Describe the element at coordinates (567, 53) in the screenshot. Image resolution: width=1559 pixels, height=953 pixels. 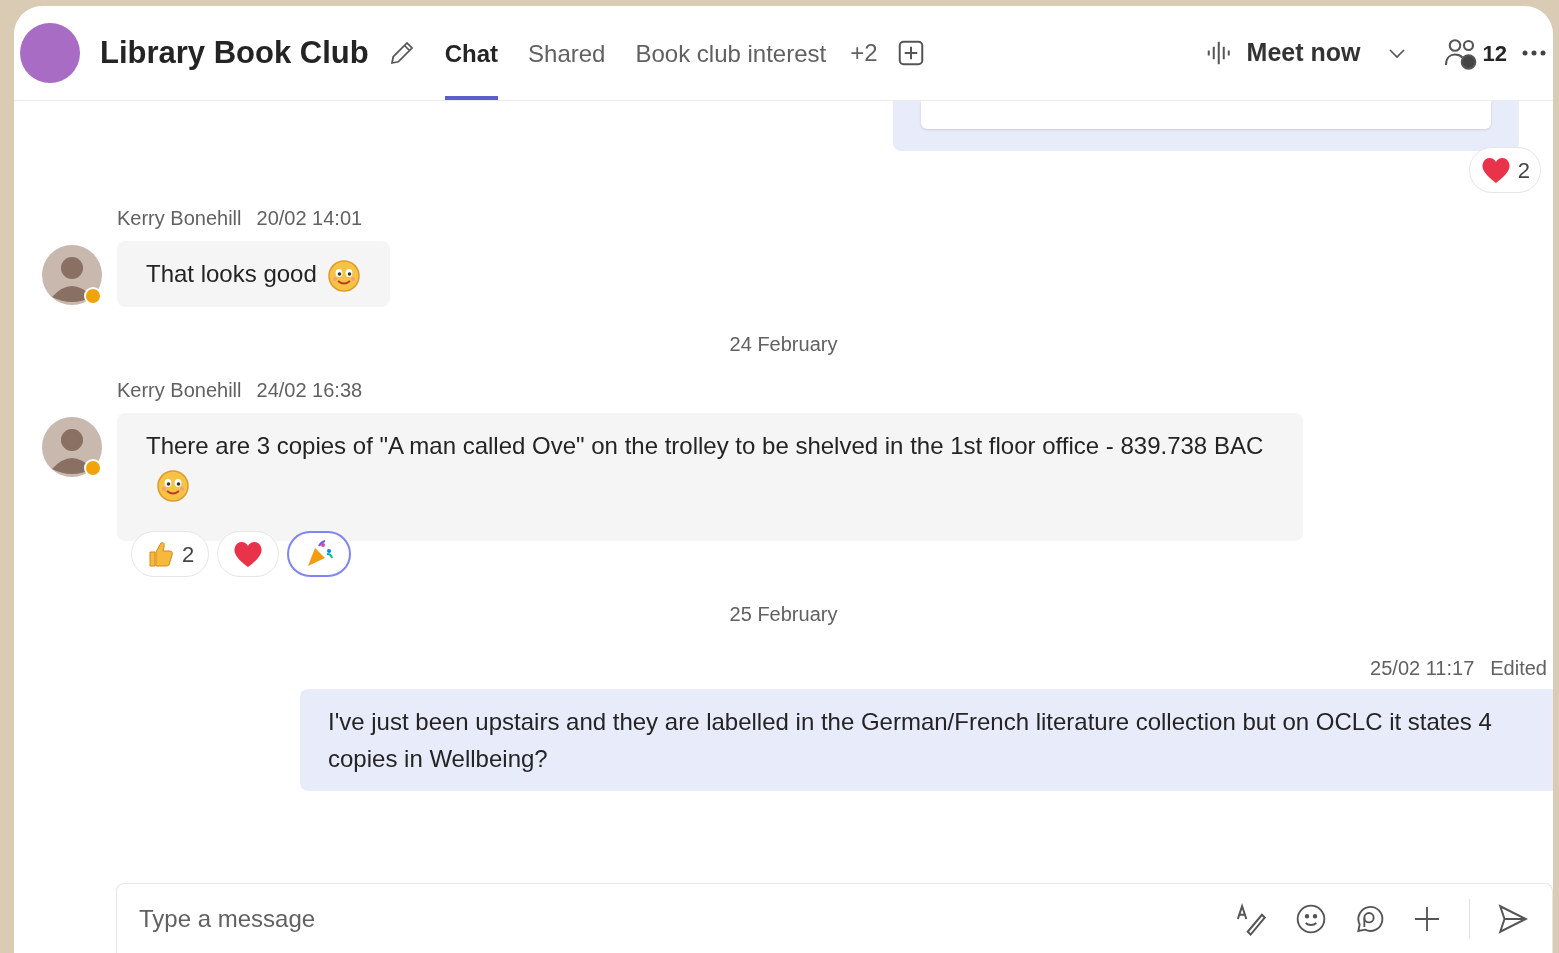
I see `chat-tab: Shared` at that location.